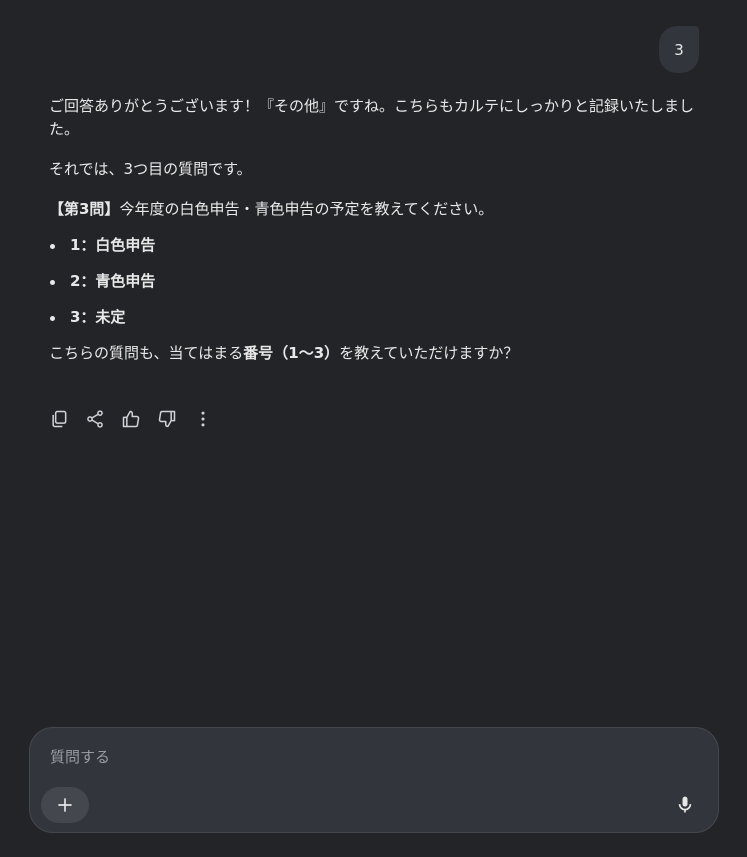  Describe the element at coordinates (150, 169) in the screenshot. I see `response-paragraph-2: それでは、3つ目の質問です。` at that location.